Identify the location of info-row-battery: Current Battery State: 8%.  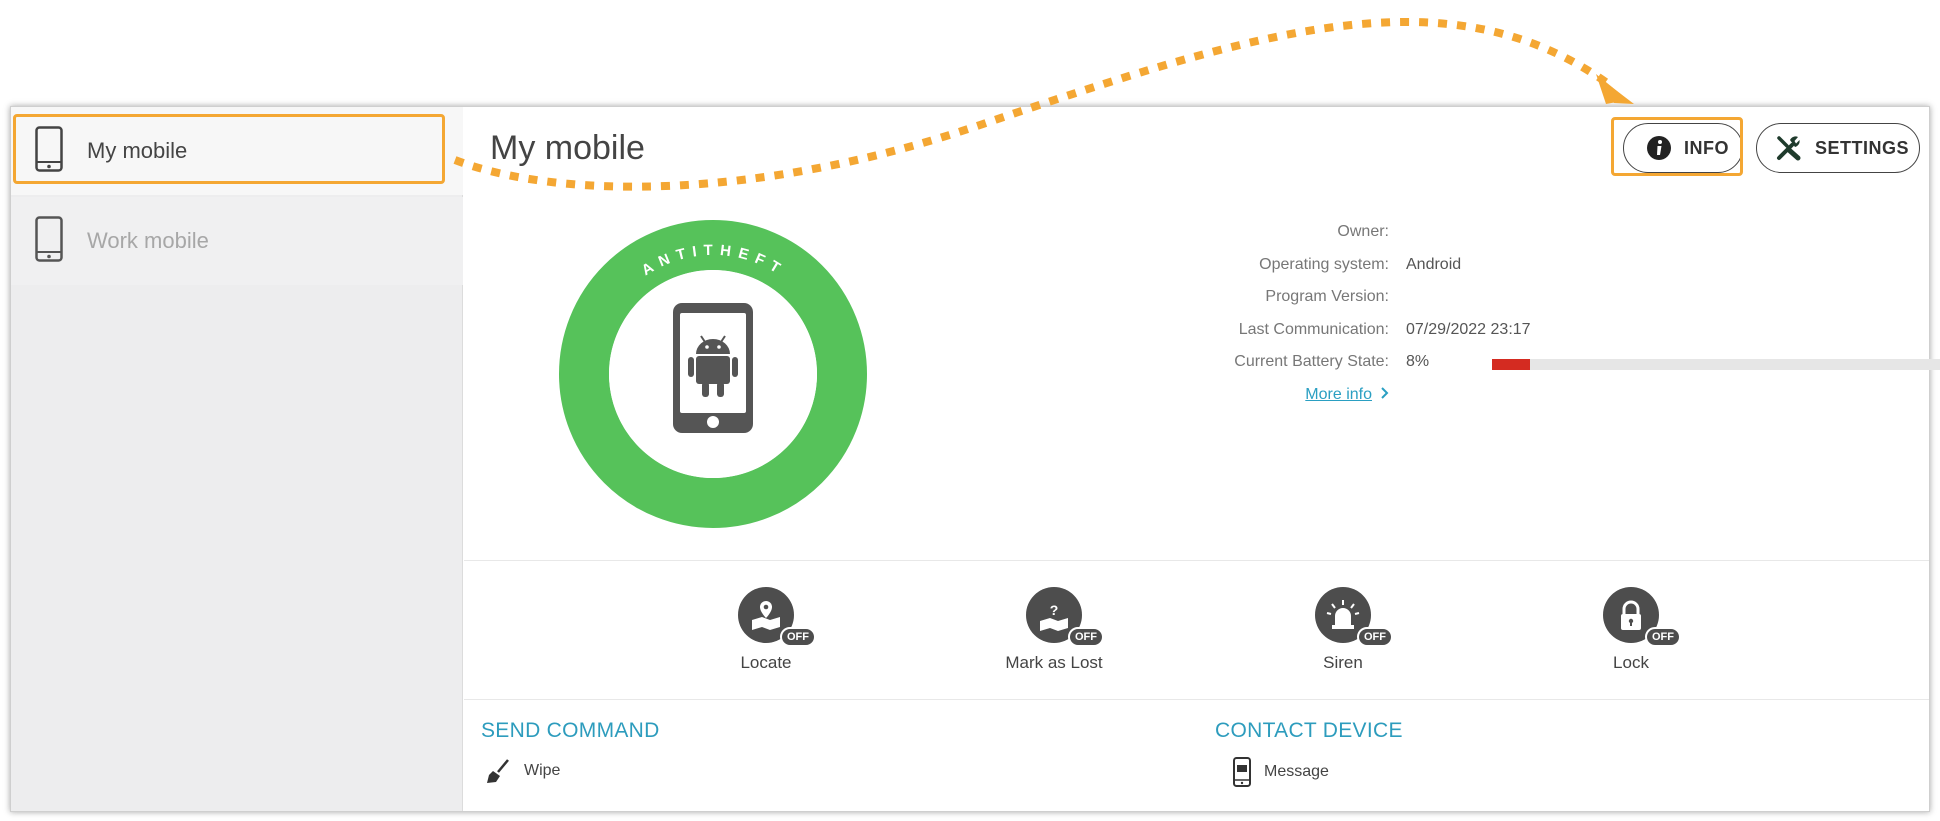
(1552, 369).